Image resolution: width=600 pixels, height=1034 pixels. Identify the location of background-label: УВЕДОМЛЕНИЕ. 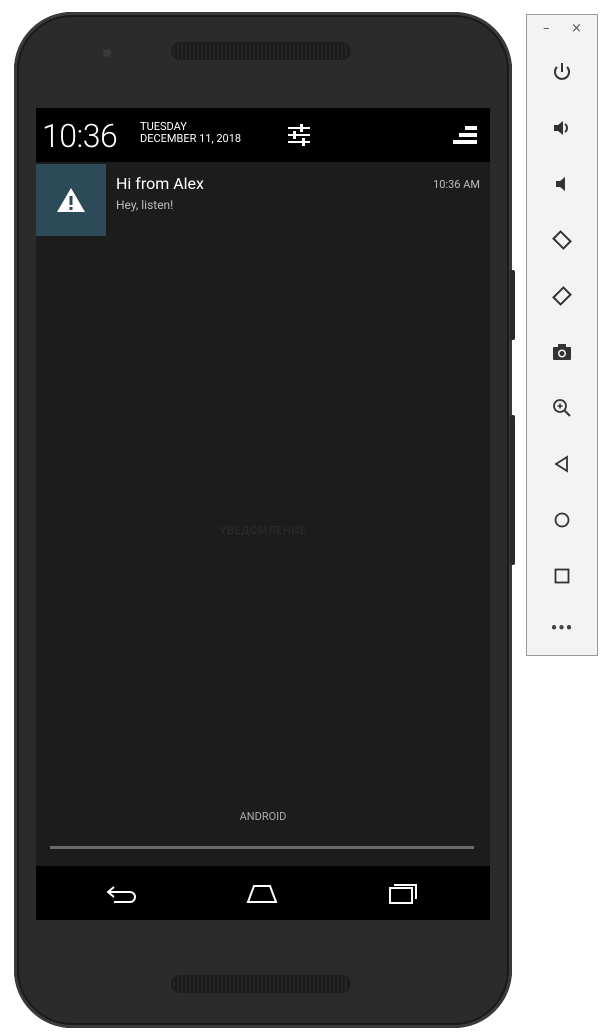
(263, 530).